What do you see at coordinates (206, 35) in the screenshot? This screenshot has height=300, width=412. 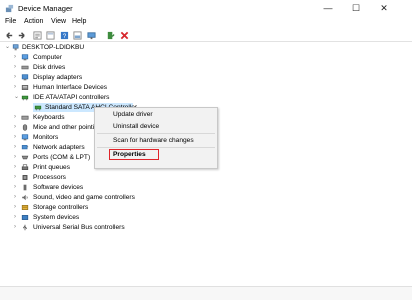 I see `toolbar: ?` at bounding box center [206, 35].